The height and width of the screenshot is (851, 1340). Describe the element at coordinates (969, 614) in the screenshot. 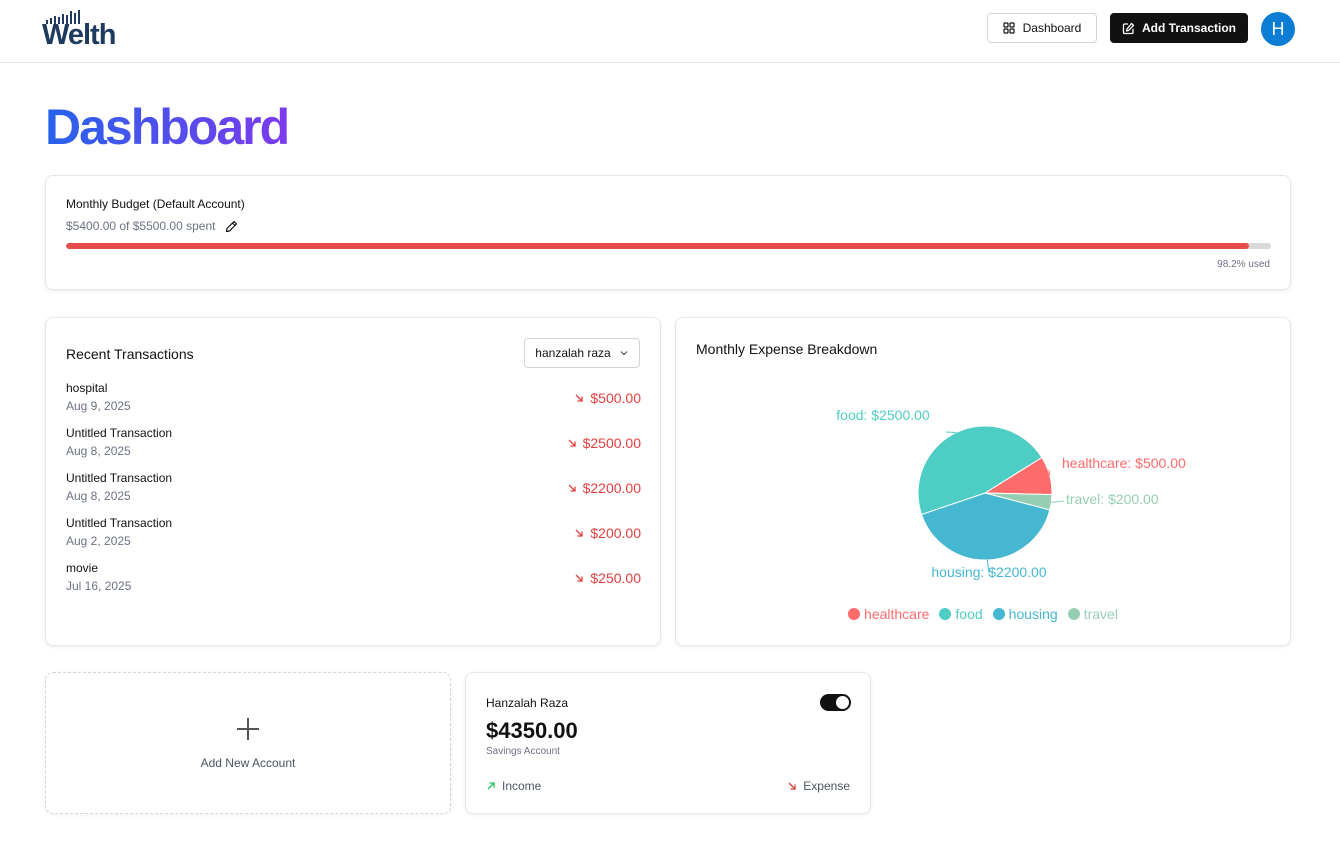

I see `legend-label: food` at that location.